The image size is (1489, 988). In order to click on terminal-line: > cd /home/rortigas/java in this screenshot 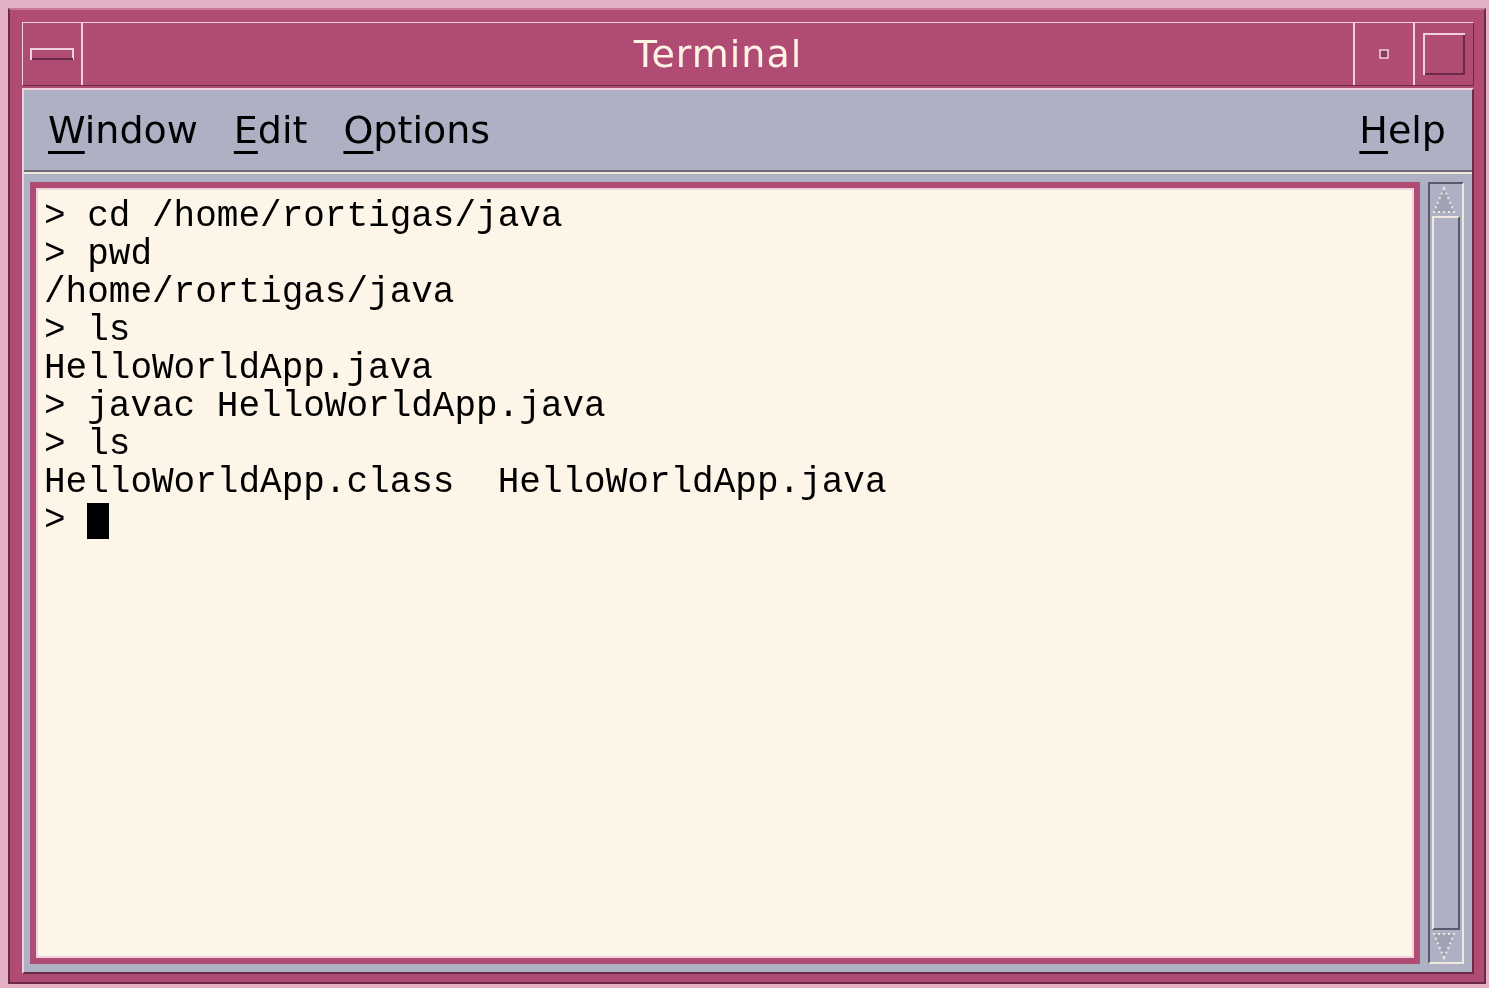, I will do `click(303, 217)`.